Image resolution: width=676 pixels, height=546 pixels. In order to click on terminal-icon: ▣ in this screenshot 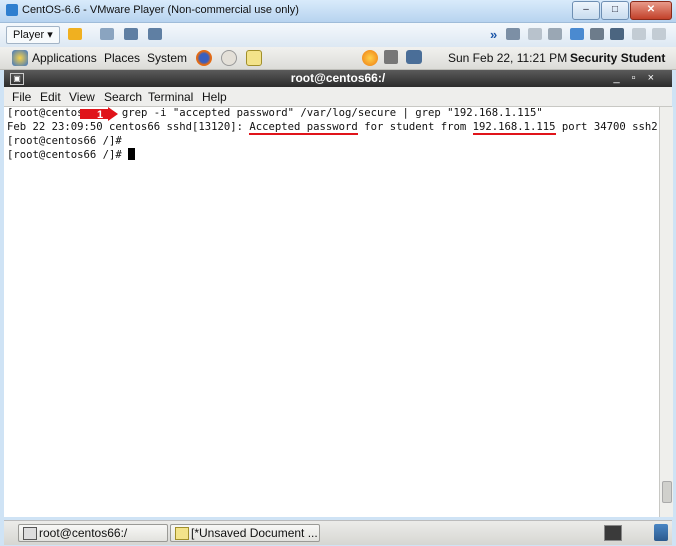, I will do `click(17, 79)`.